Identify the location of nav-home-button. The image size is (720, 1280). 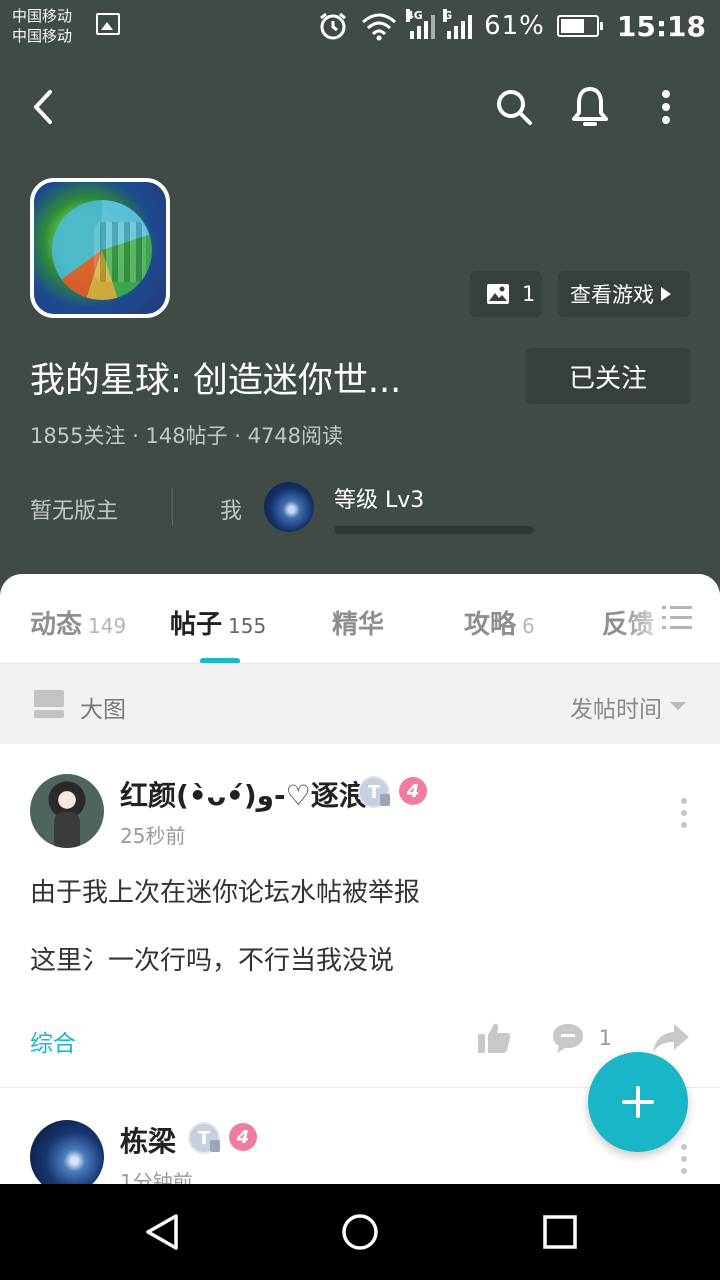
(360, 1232).